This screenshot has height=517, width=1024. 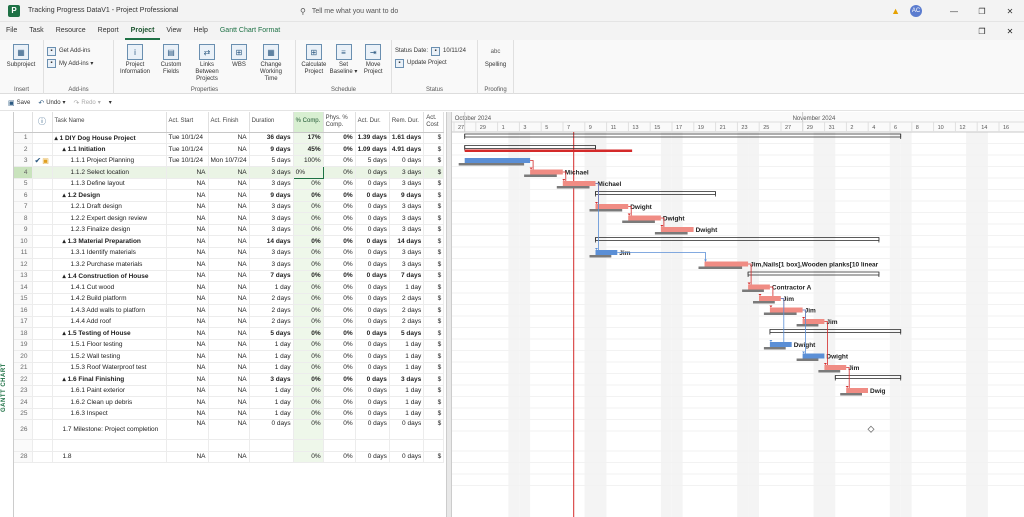 What do you see at coordinates (23, 207) in the screenshot?
I see `row-id: 7` at bounding box center [23, 207].